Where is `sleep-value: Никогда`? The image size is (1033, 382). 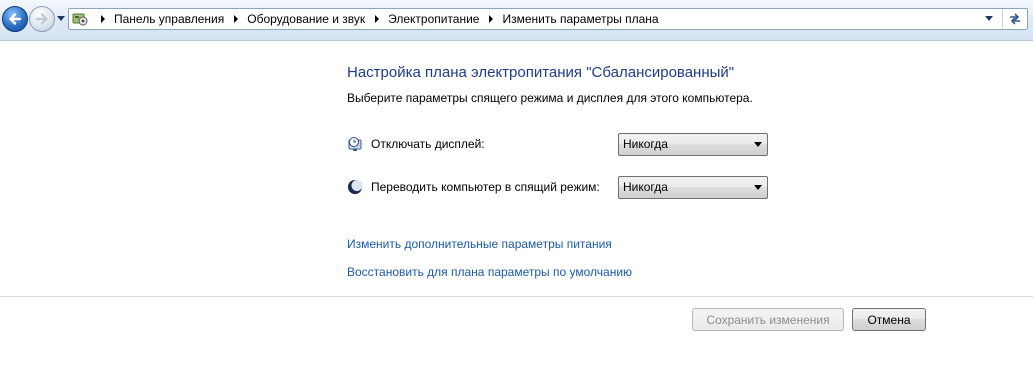 sleep-value: Никогда is located at coordinates (645, 187).